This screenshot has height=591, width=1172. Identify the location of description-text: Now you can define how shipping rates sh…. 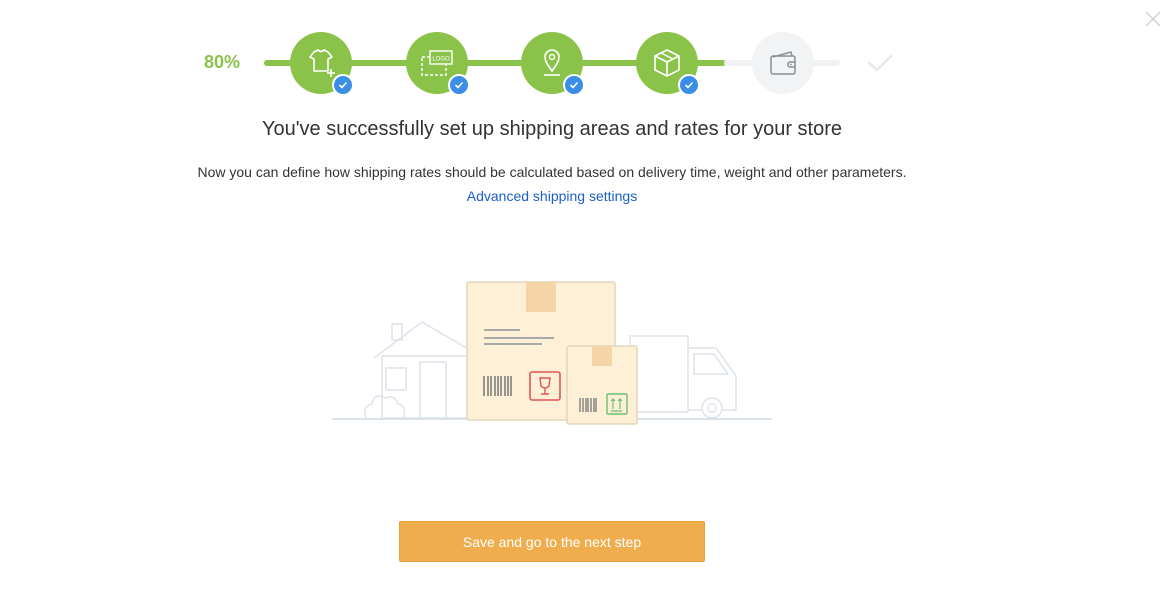
(552, 172).